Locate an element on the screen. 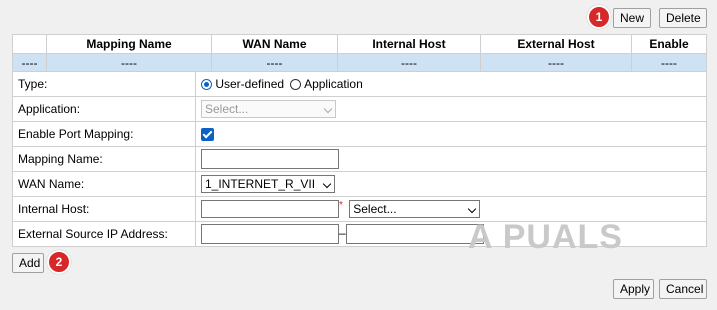 This screenshot has height=310, width=717. table-header-wan-name: WAN Name is located at coordinates (274, 44).